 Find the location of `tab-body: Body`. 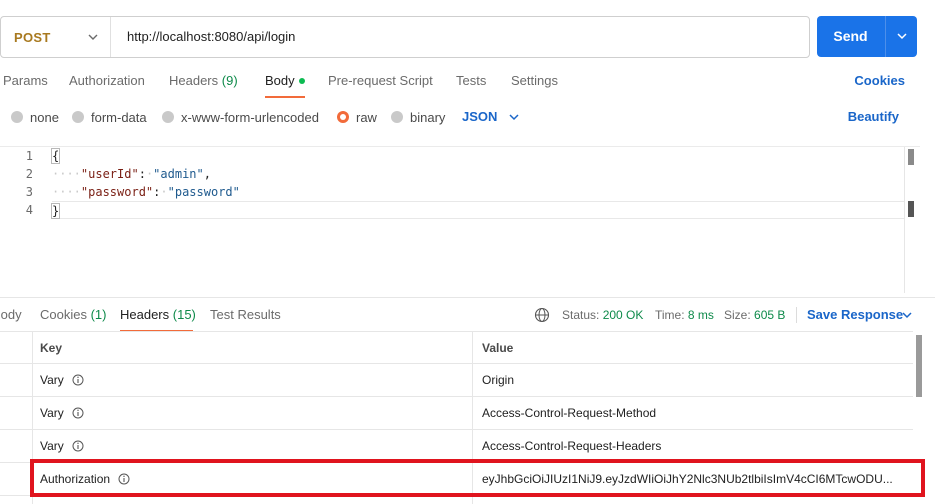

tab-body: Body is located at coordinates (285, 81).